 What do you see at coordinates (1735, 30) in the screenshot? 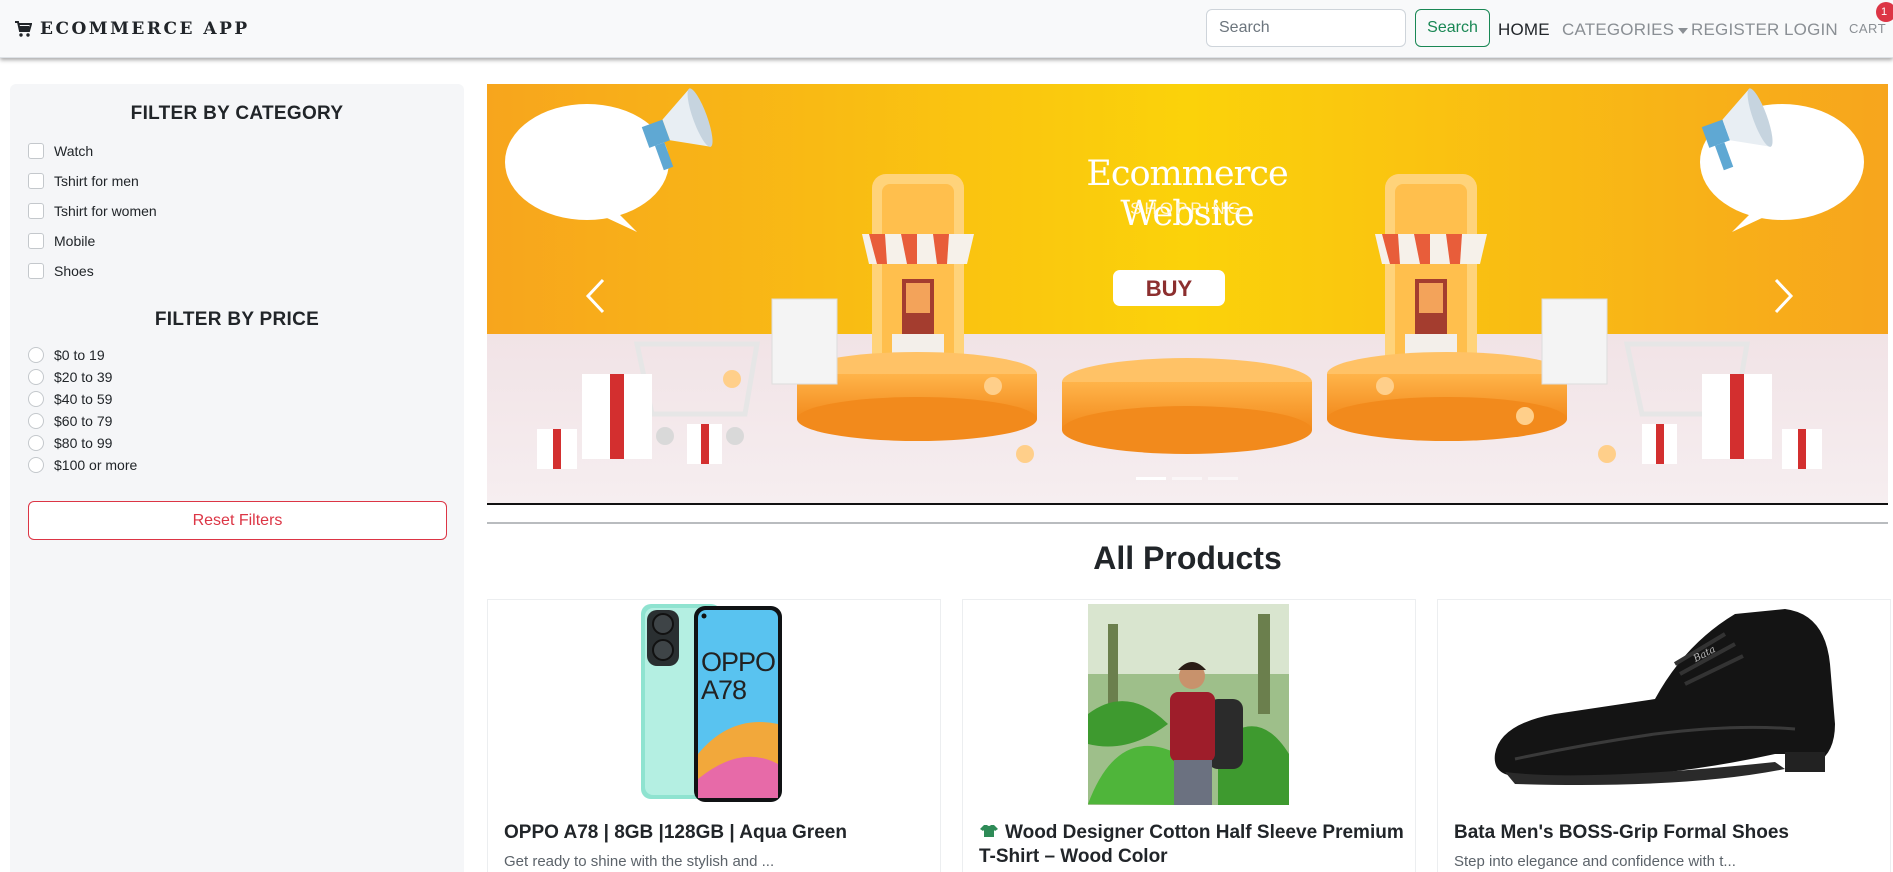
I see `nav-register-link: REGISTER` at bounding box center [1735, 30].